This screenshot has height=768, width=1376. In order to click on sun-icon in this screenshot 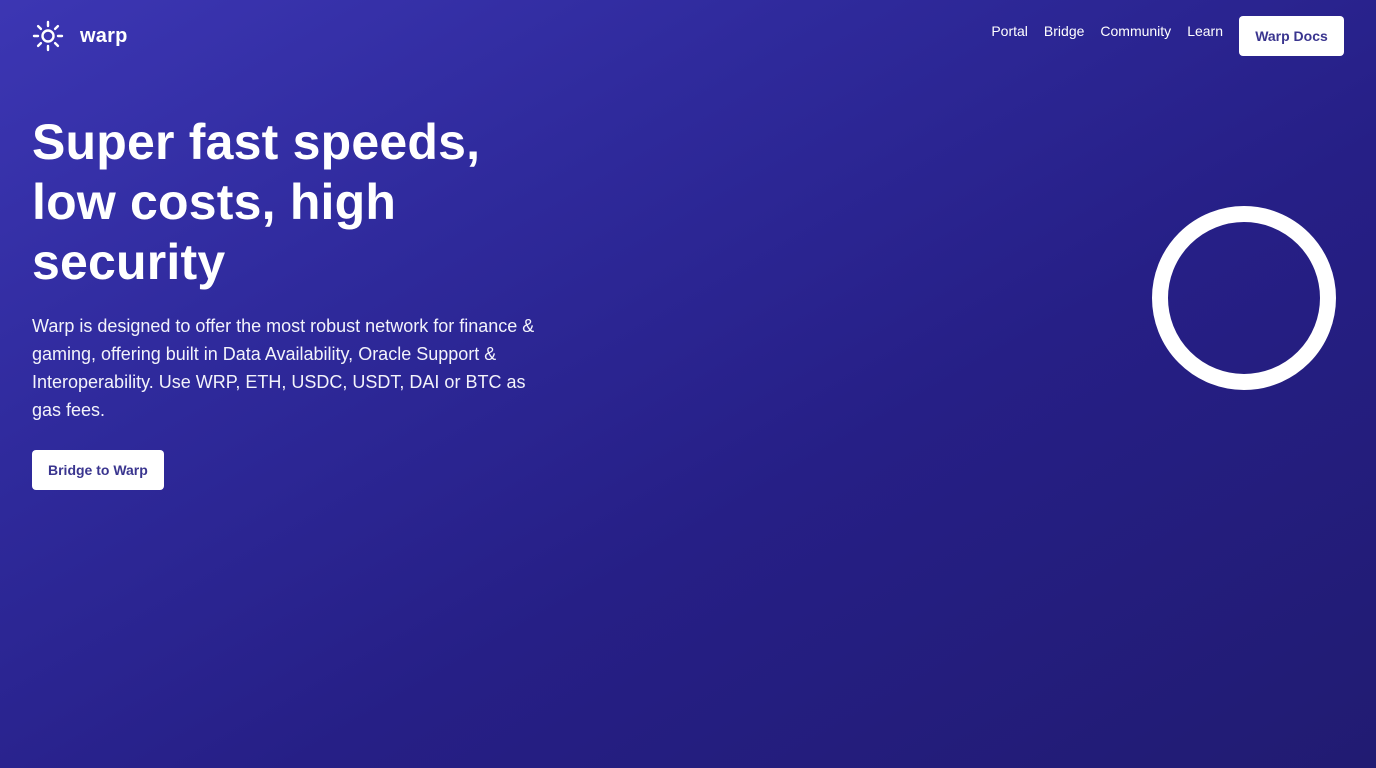, I will do `click(48, 36)`.